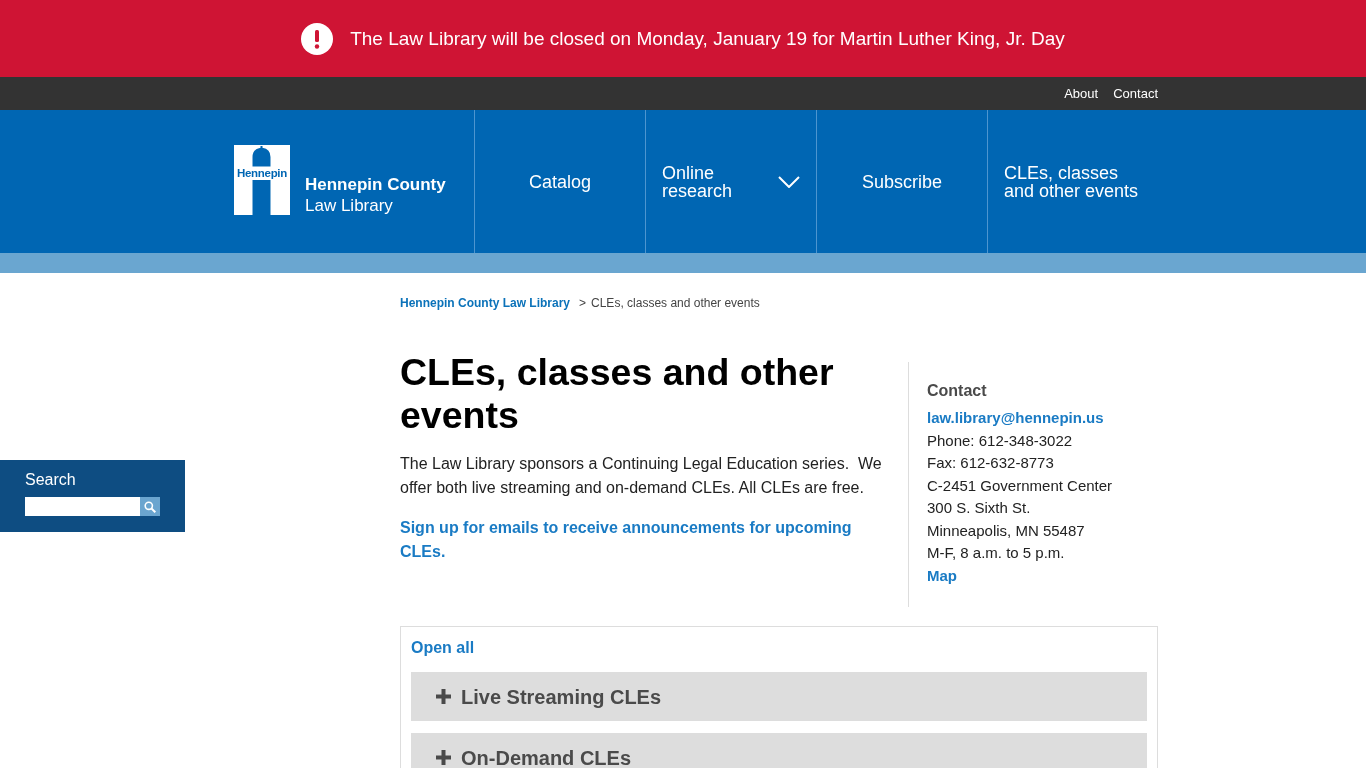 This screenshot has height=768, width=1366. Describe the element at coordinates (375, 184) in the screenshot. I see `site-title: Hennepin County` at that location.